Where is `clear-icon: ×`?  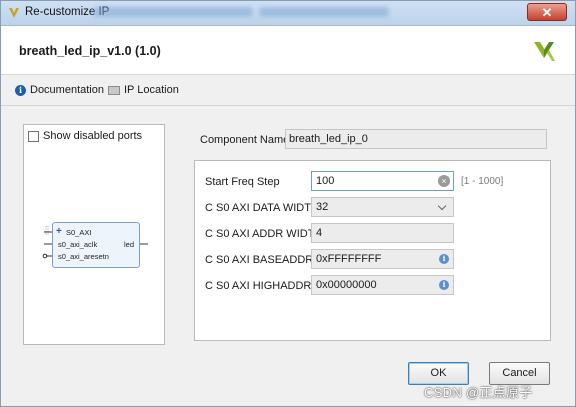 clear-icon: × is located at coordinates (444, 181).